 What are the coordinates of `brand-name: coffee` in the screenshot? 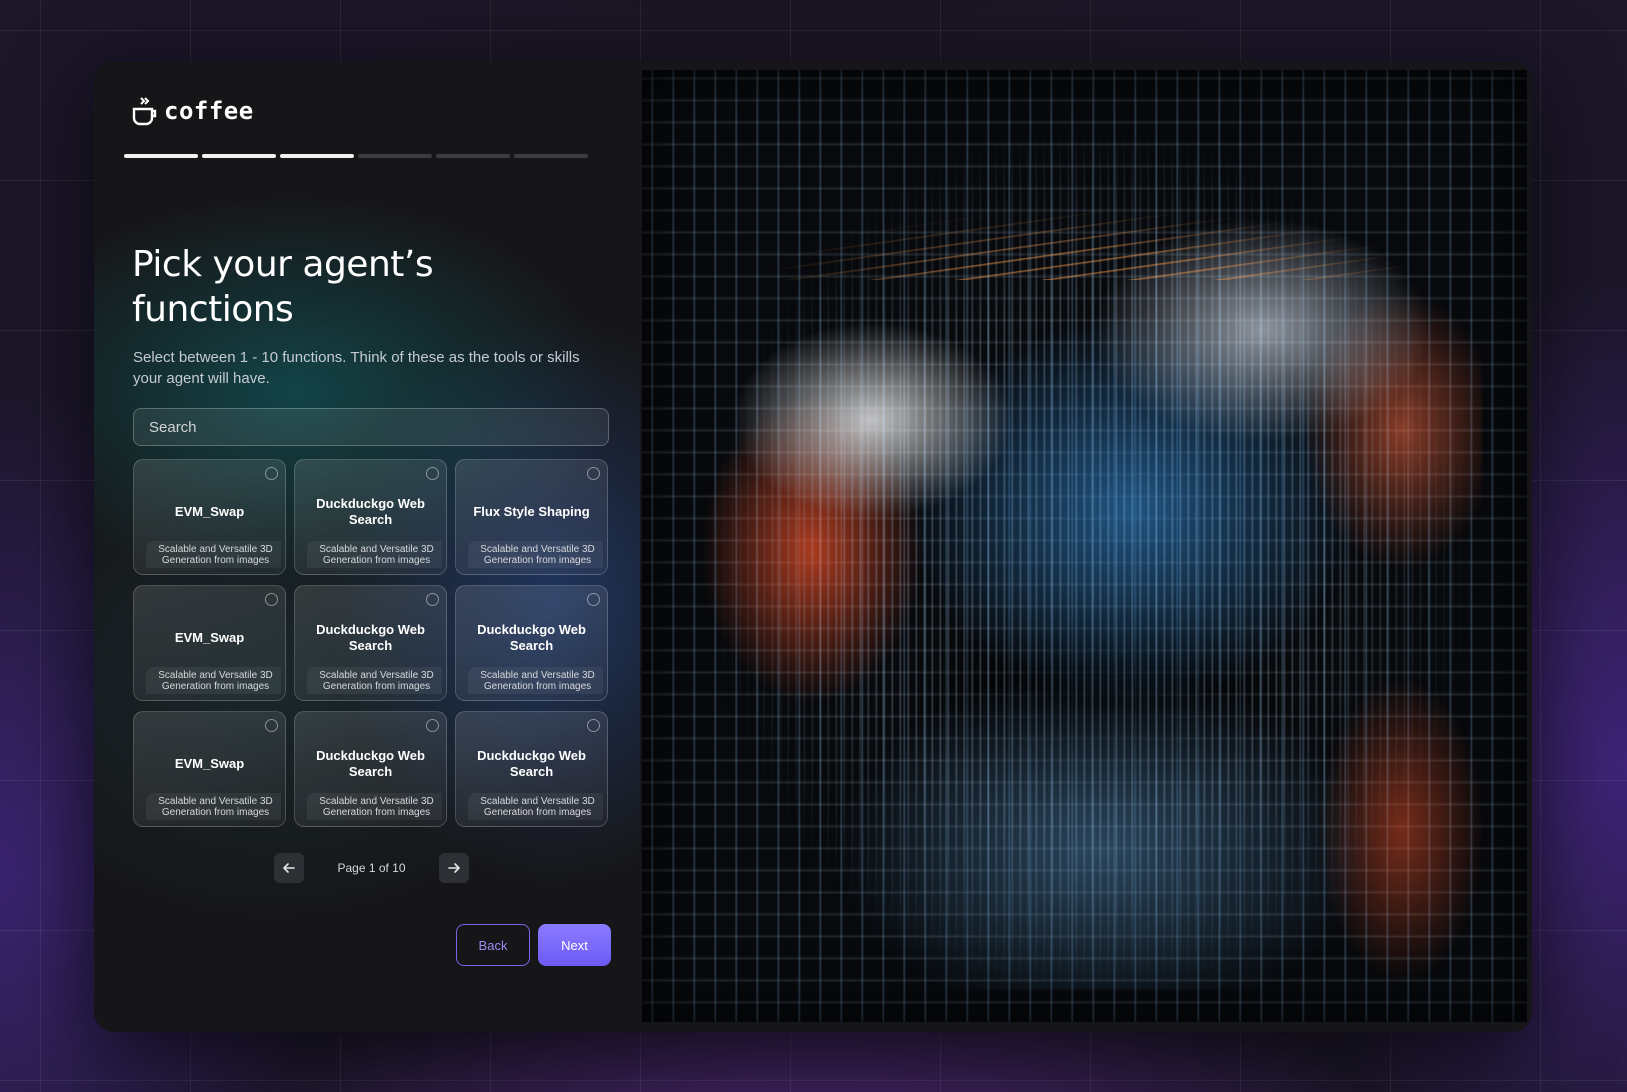 It's located at (209, 111).